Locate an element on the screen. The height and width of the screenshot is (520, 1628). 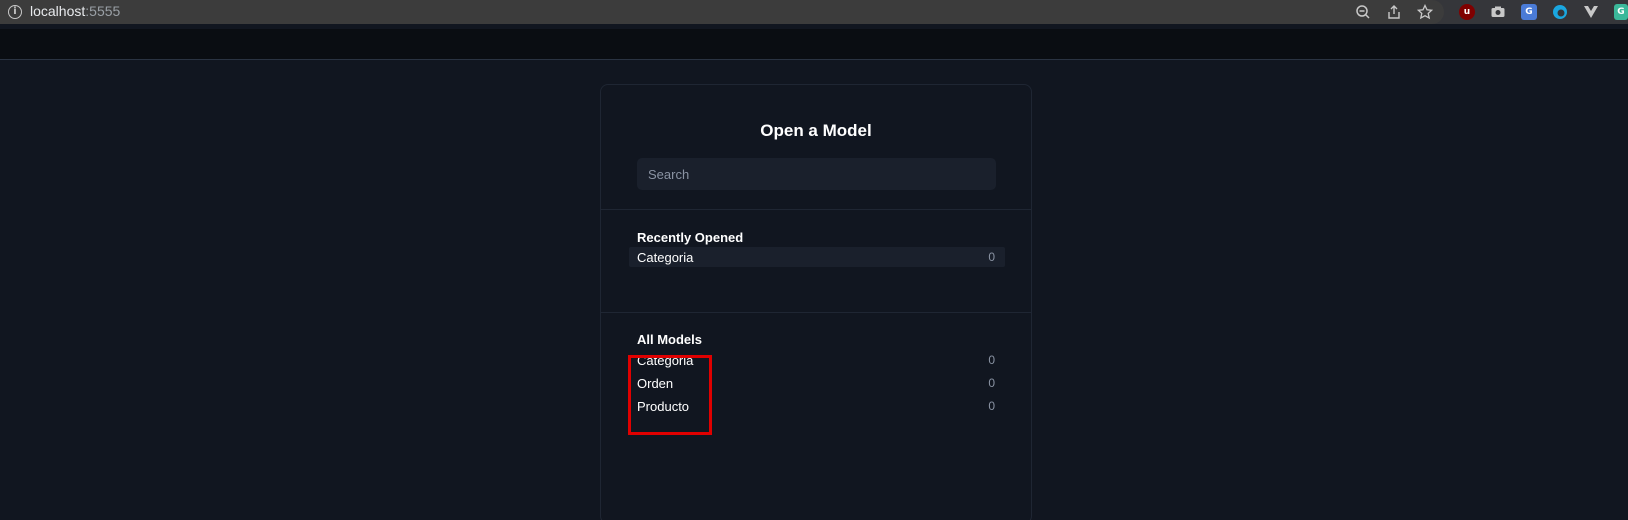
browser-toolbar: i localhost:5555 u G G is located at coordinates (814, 12).